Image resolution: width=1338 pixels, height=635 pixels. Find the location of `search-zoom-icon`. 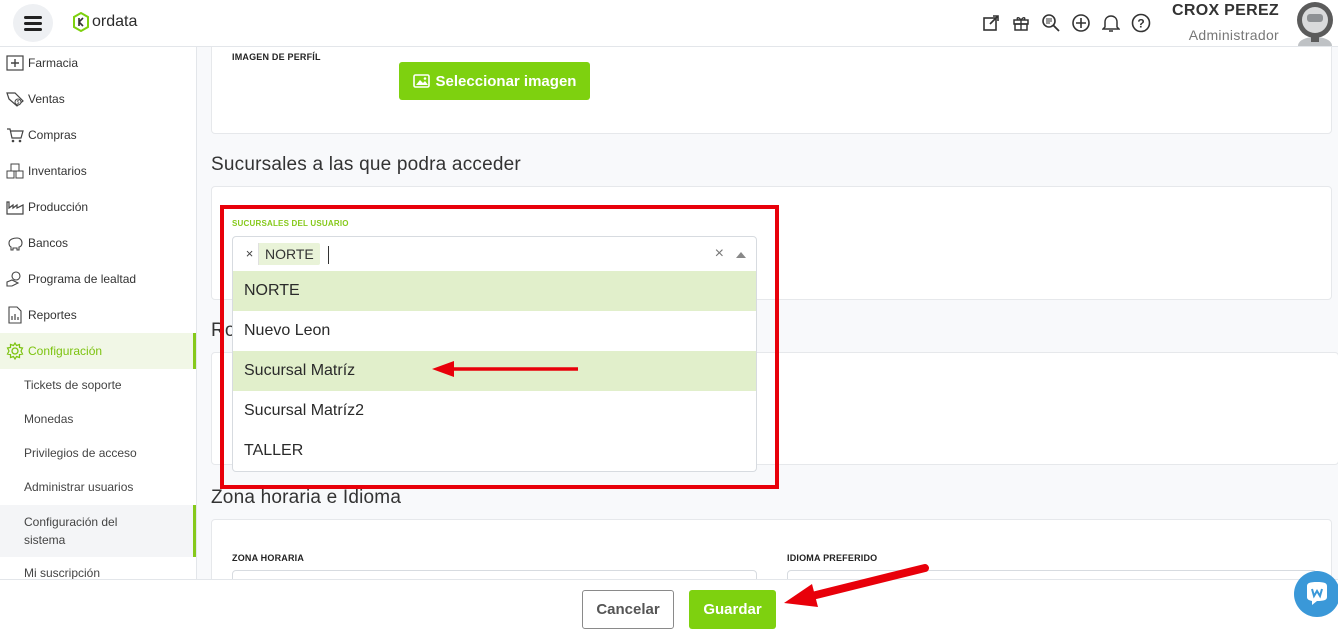

search-zoom-icon is located at coordinates (1051, 23).